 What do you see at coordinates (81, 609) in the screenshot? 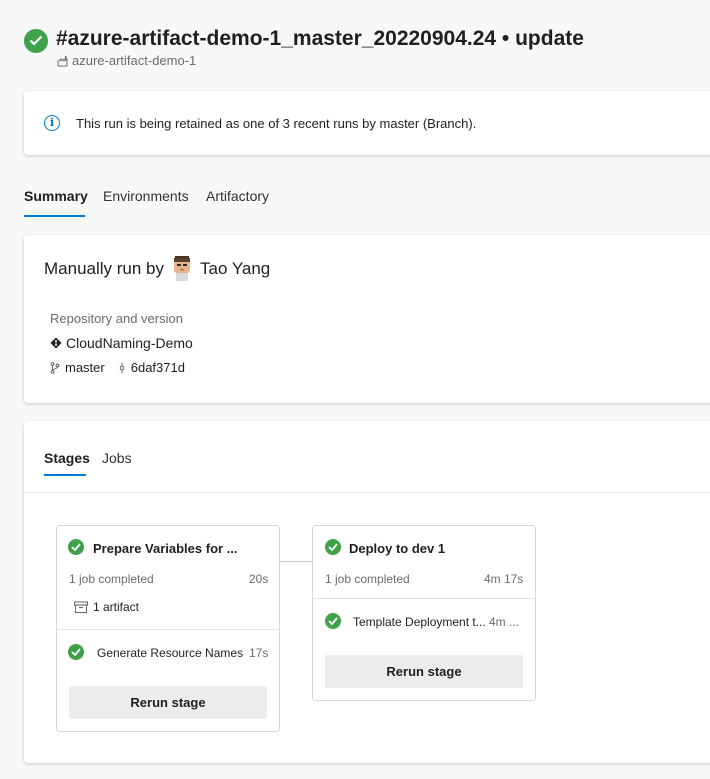
I see `artifact-icon` at bounding box center [81, 609].